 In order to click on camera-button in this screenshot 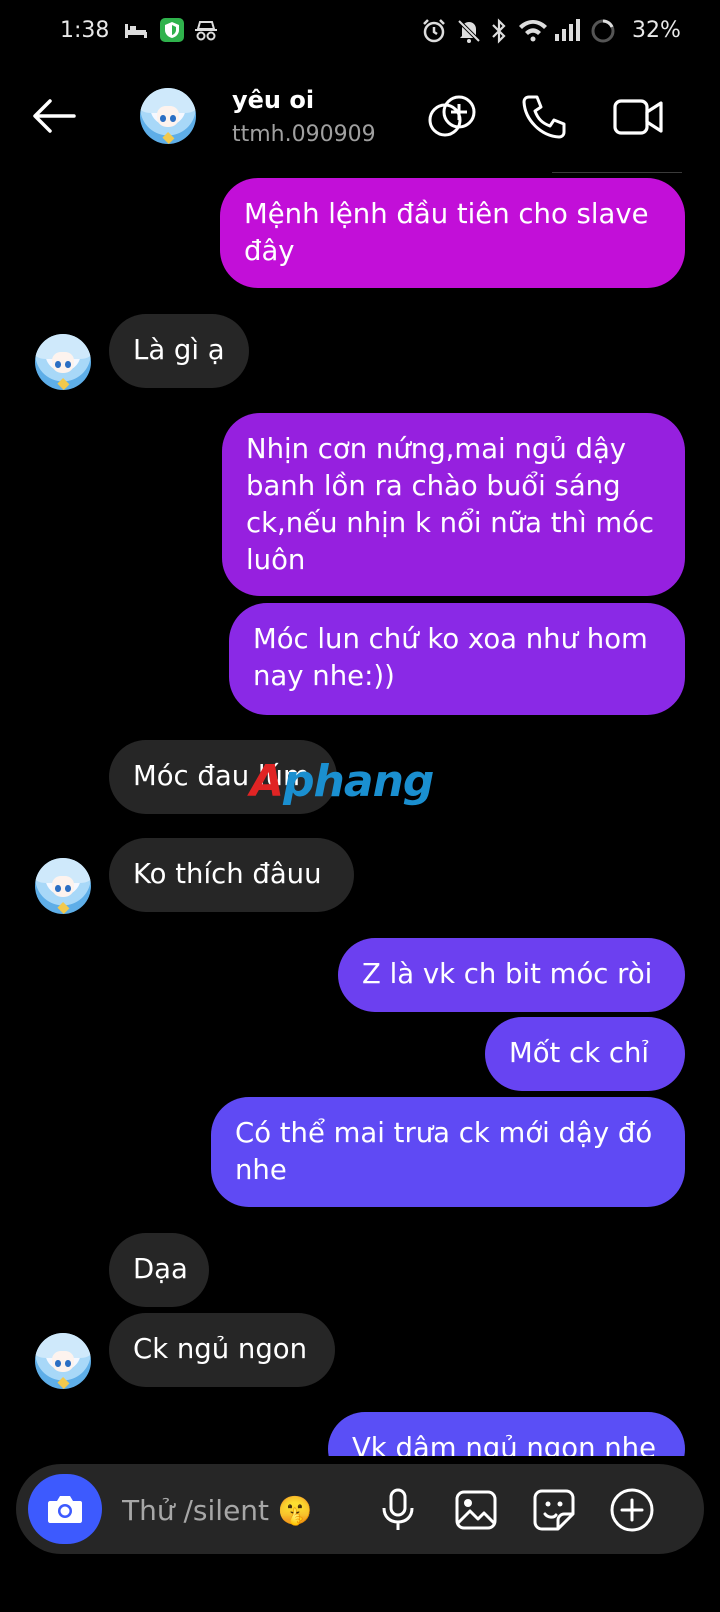, I will do `click(65, 1509)`.